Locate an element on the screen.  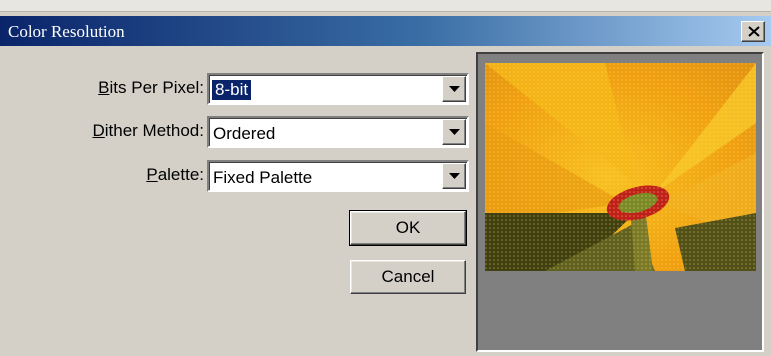
dither-method-select: Ordered is located at coordinates (338, 132).